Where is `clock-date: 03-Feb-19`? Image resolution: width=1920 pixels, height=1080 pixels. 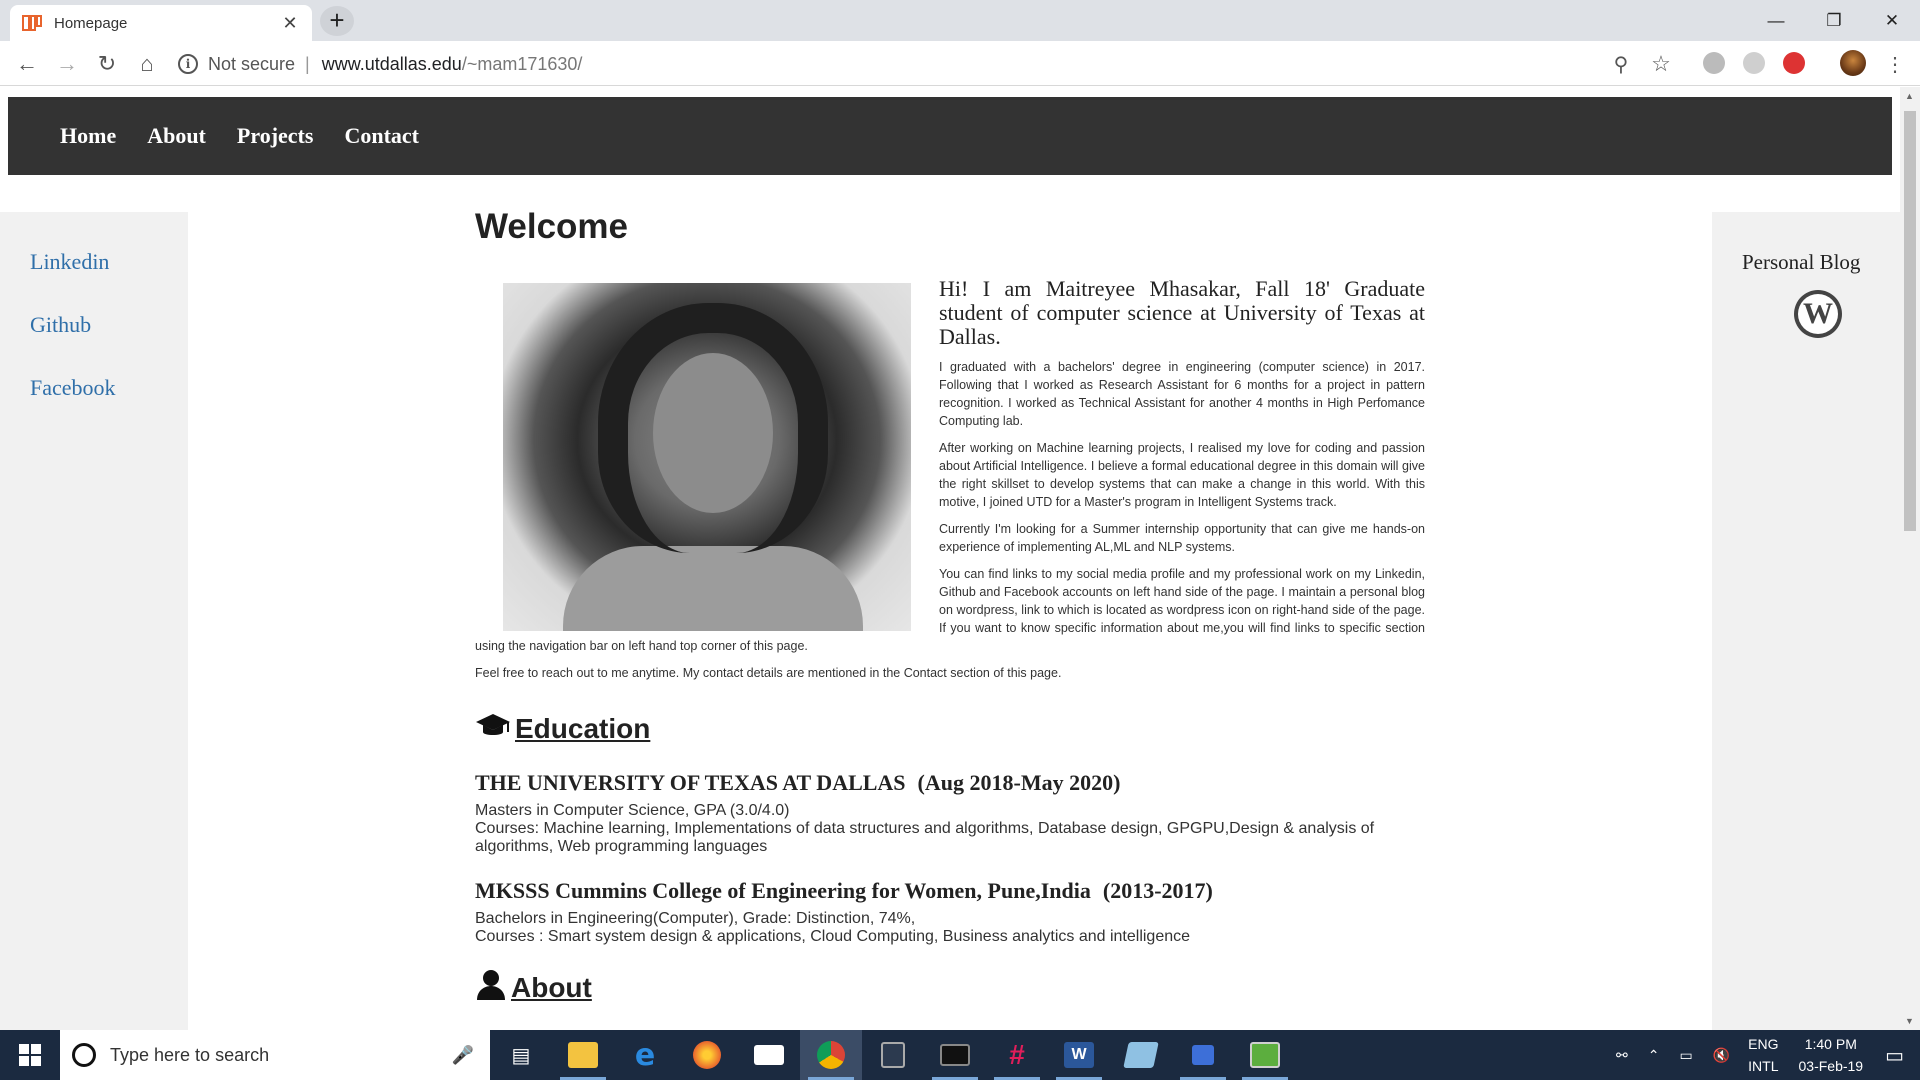 clock-date: 03-Feb-19 is located at coordinates (1831, 1066).